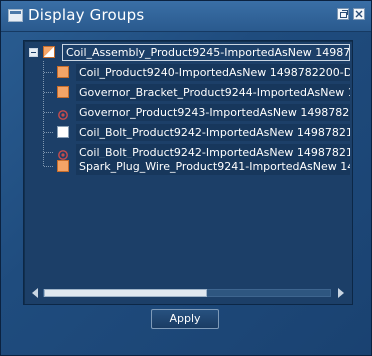 The image size is (372, 356). Describe the element at coordinates (63, 132) in the screenshot. I see `unchecked-checkbox-icon` at that location.